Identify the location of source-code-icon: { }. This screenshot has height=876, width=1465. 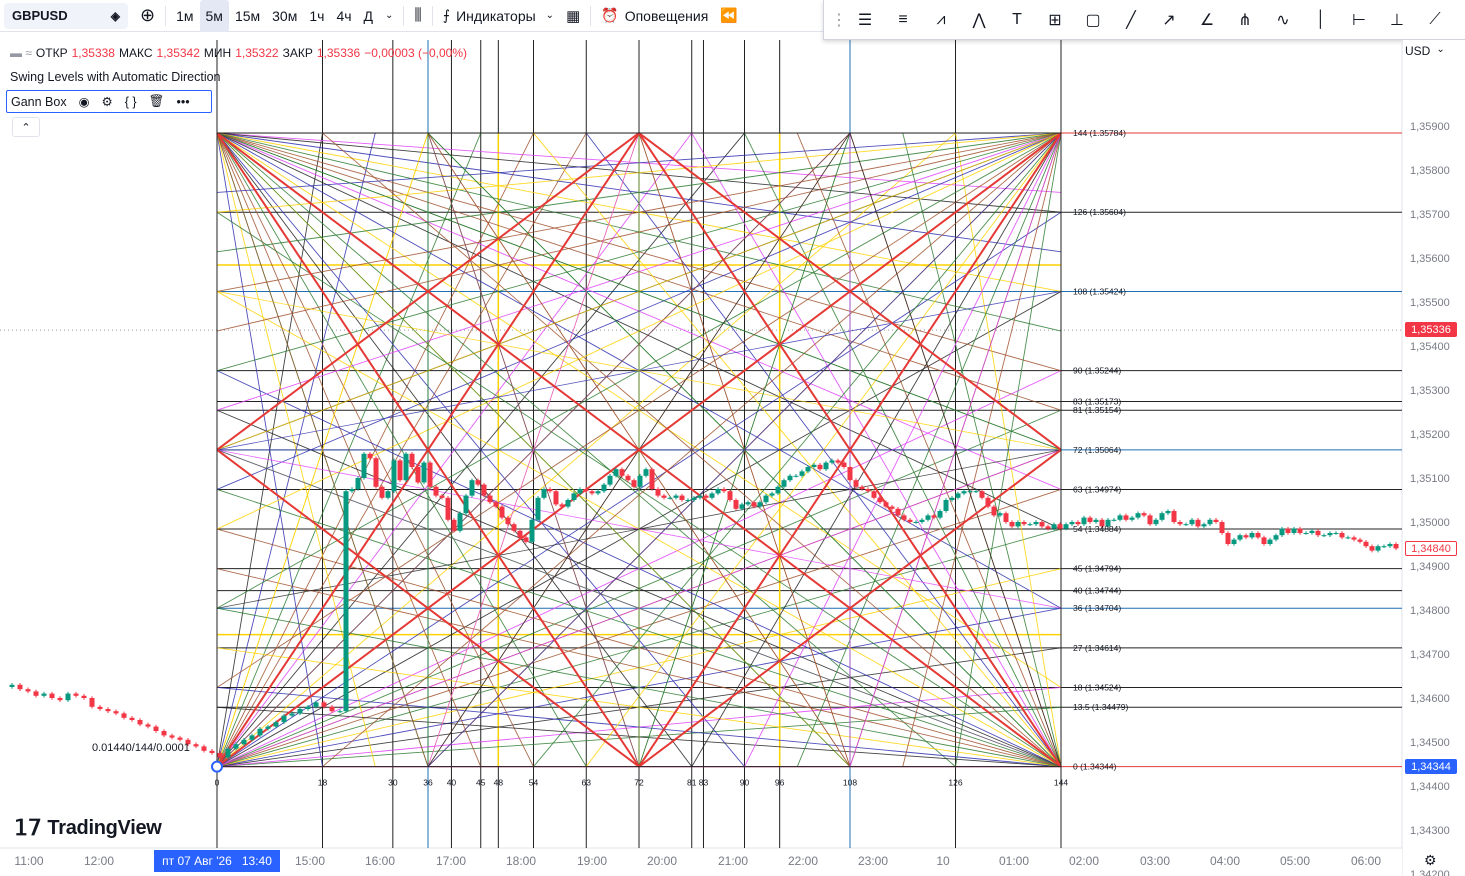
(131, 102).